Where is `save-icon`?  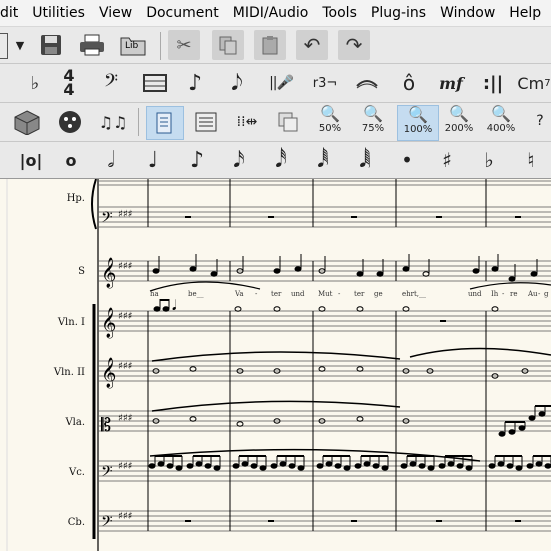 save-icon is located at coordinates (51, 45).